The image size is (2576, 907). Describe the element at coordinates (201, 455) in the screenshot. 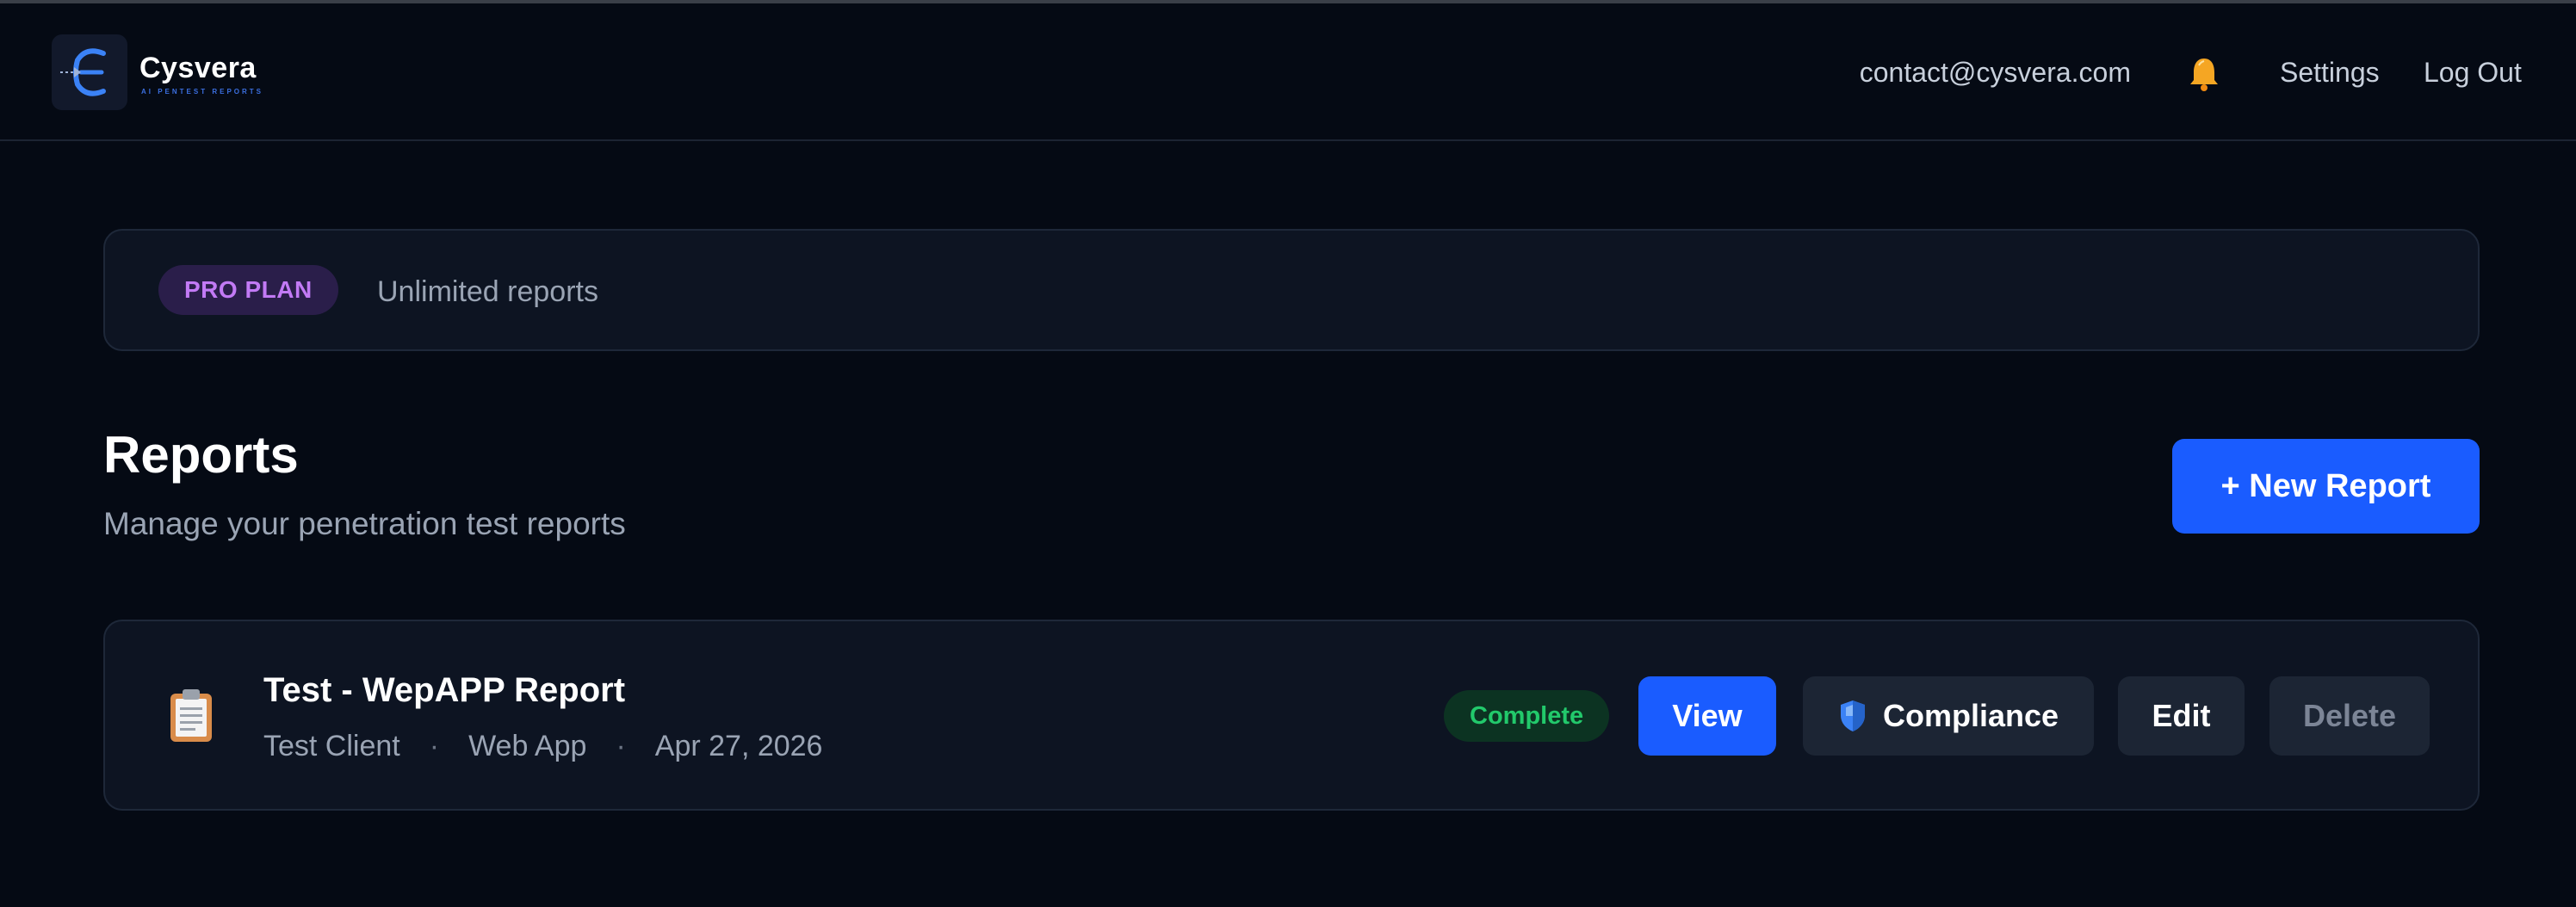

I see `page-title: Reports` at that location.